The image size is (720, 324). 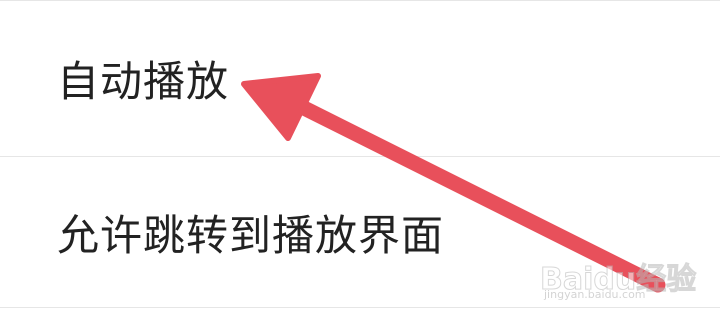 What do you see at coordinates (143, 81) in the screenshot?
I see `setting-label-autoplay: 自动播放` at bounding box center [143, 81].